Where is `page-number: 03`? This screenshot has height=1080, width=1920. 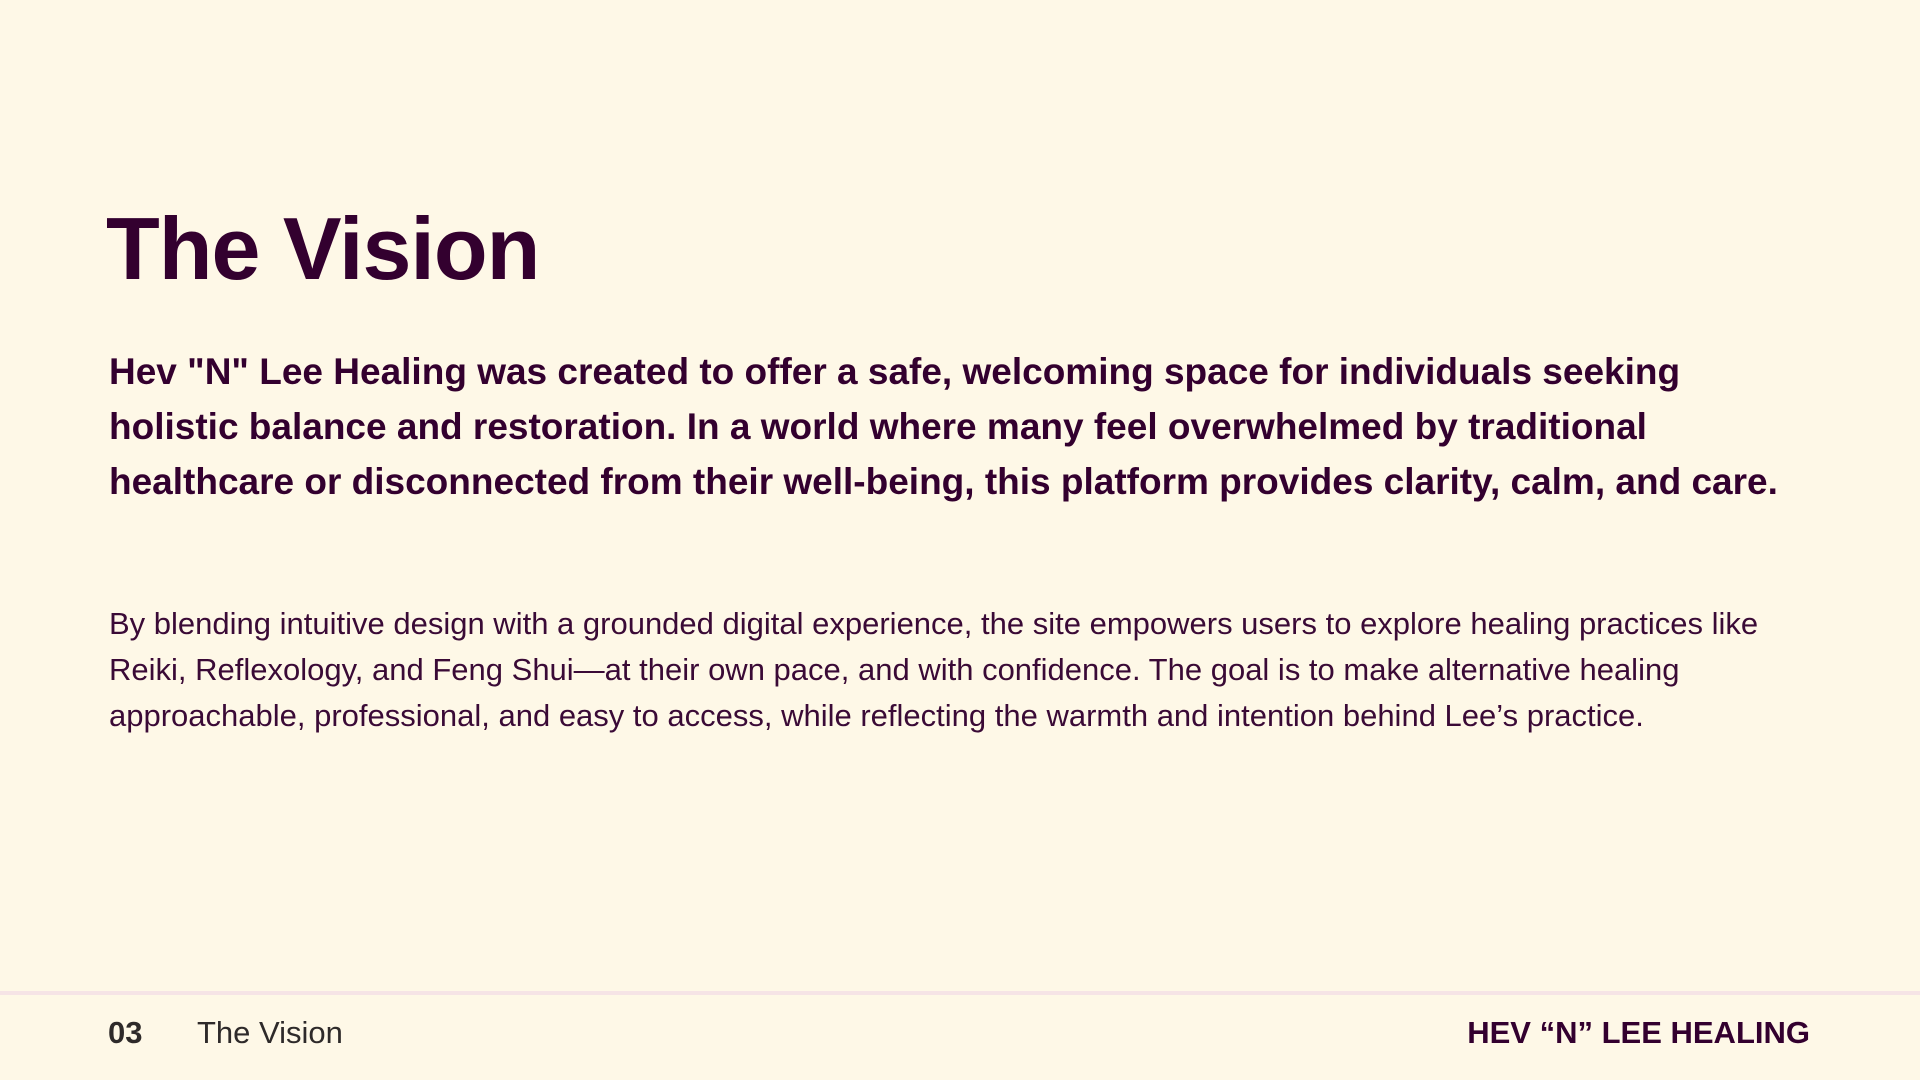
page-number: 03 is located at coordinates (125, 1032).